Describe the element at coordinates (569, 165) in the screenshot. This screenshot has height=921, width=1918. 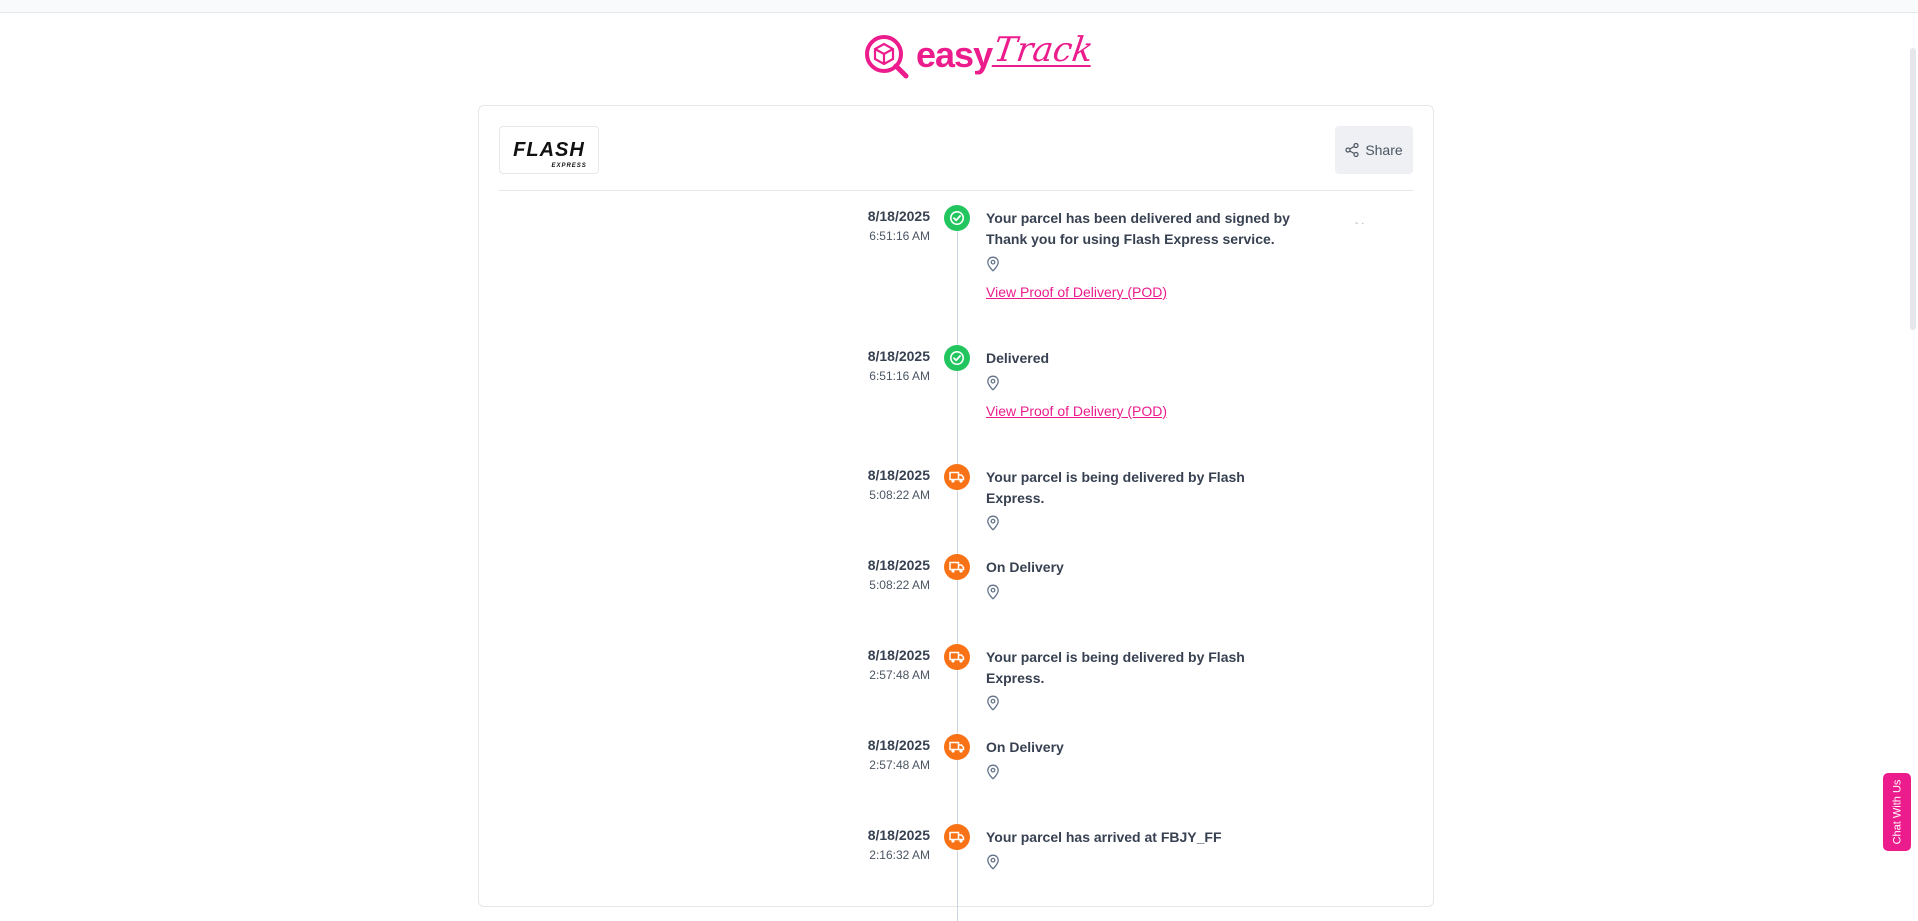
I see `carrier-sub: EXPRESS` at that location.